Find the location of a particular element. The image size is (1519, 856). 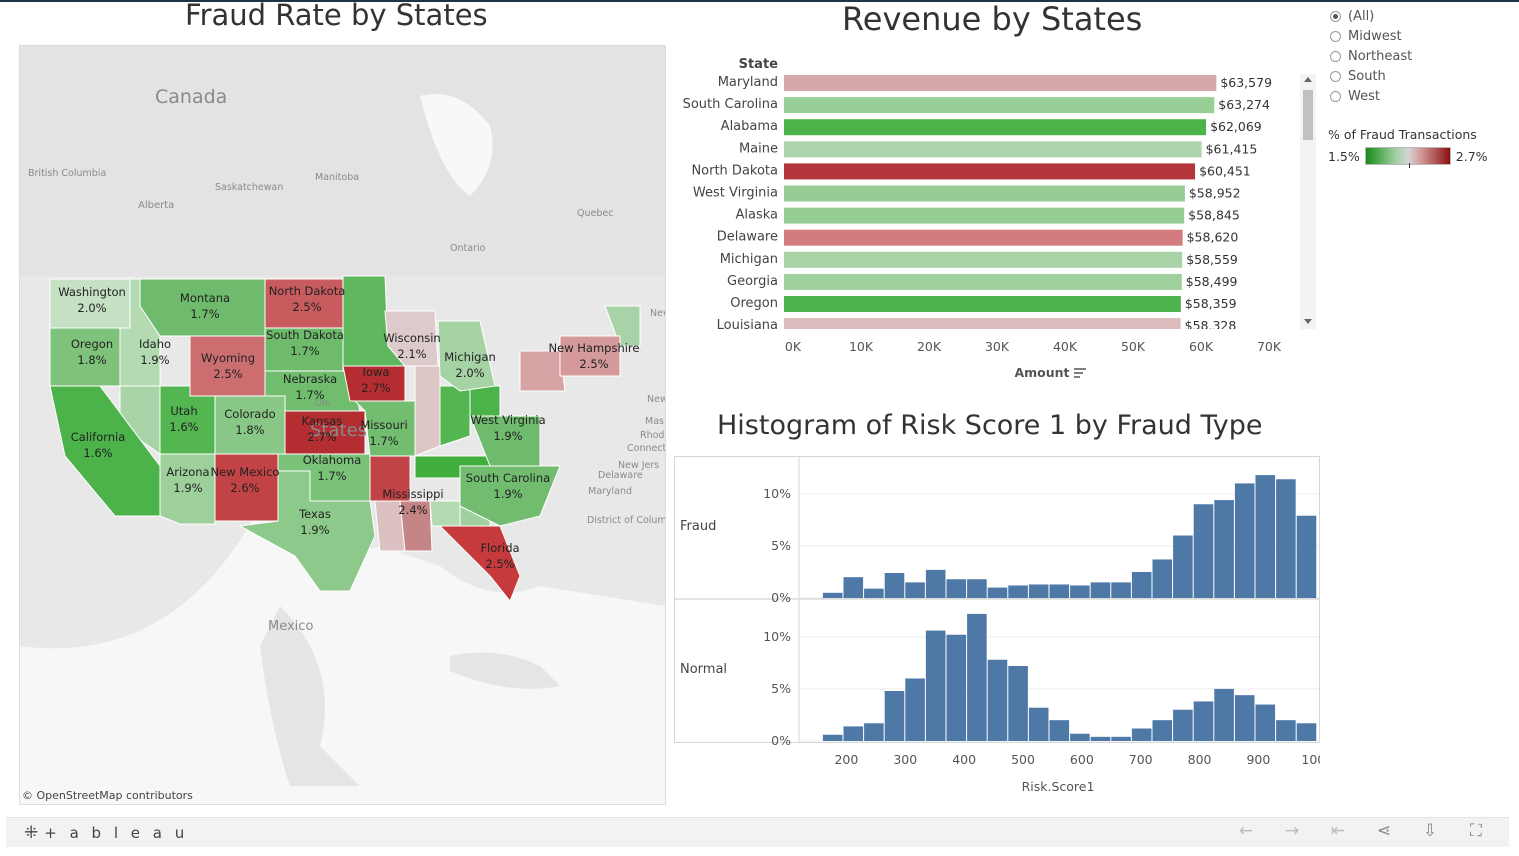

alabama-state is located at coordinates (445, 513).